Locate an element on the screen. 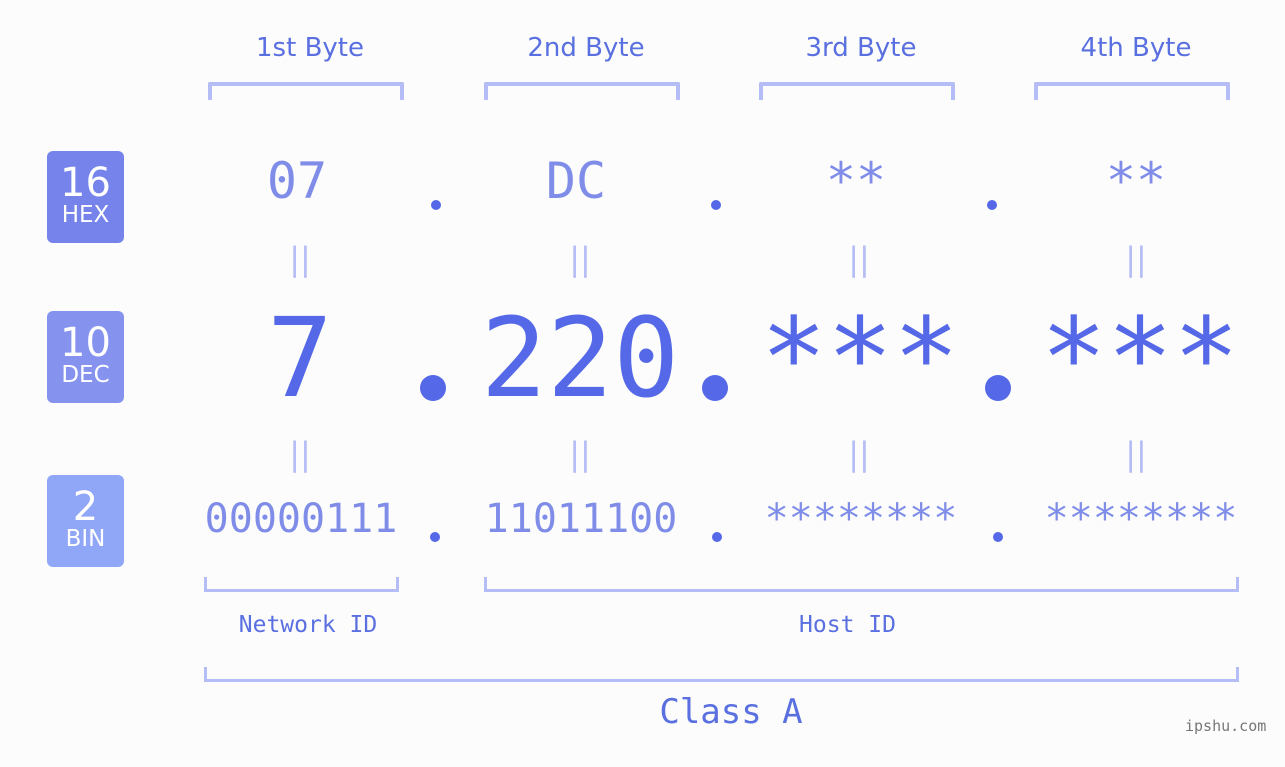  byte-header-4: 4th Byte is located at coordinates (1136, 48).